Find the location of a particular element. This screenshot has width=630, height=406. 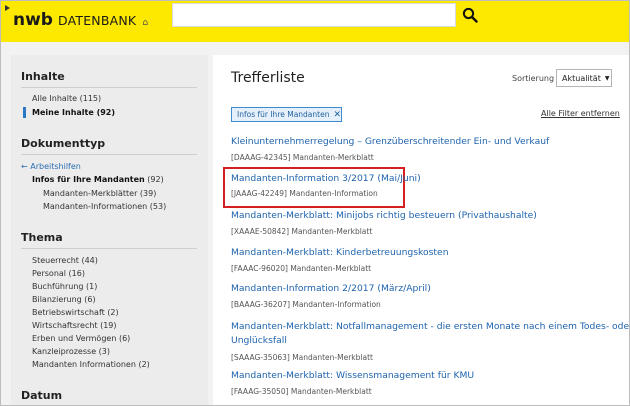

page-title: Trefferliste is located at coordinates (268, 78).